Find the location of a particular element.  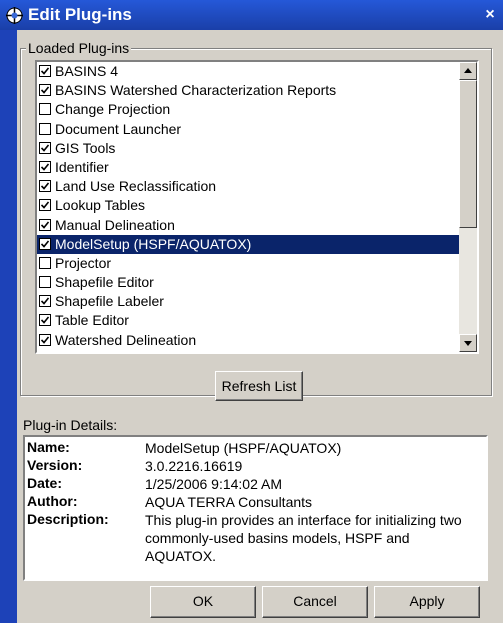

plugin-list-item-label: GIS Tools is located at coordinates (85, 147).